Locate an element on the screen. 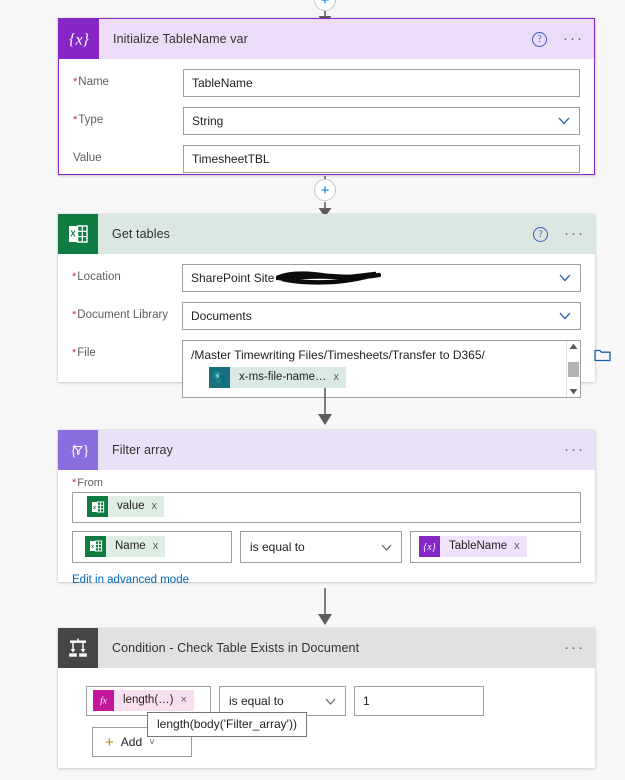 The height and width of the screenshot is (780, 625). token-tablename: {x} TableName x is located at coordinates (473, 546).